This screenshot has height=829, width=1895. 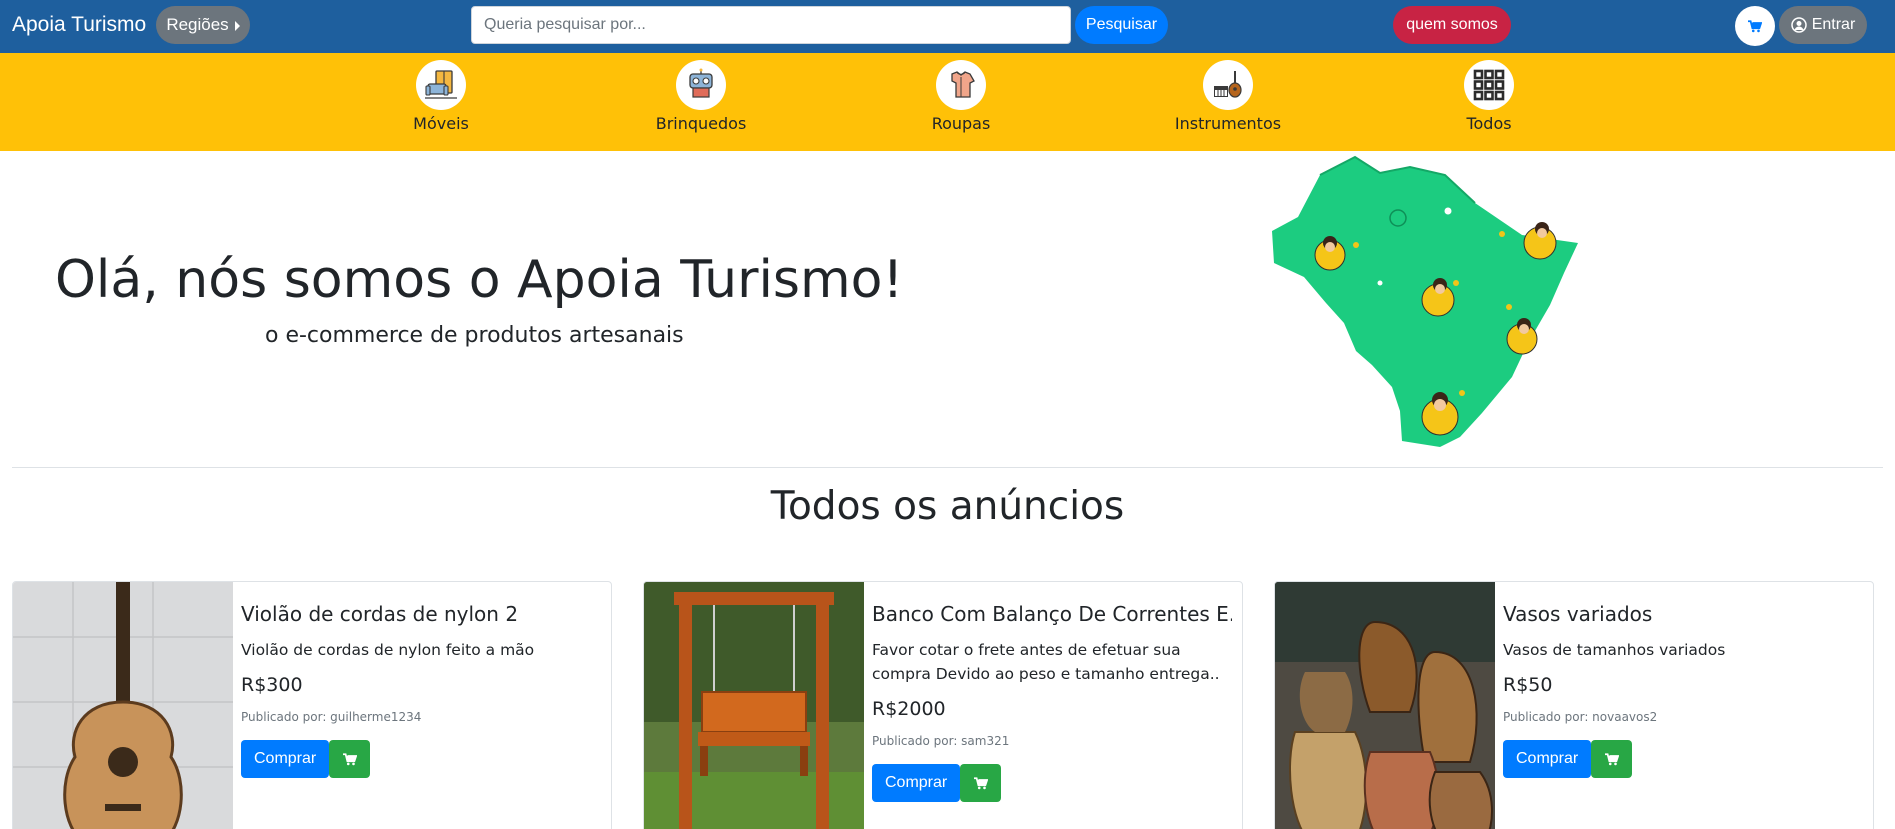 I want to click on product-price: R$50, so click(x=1528, y=685).